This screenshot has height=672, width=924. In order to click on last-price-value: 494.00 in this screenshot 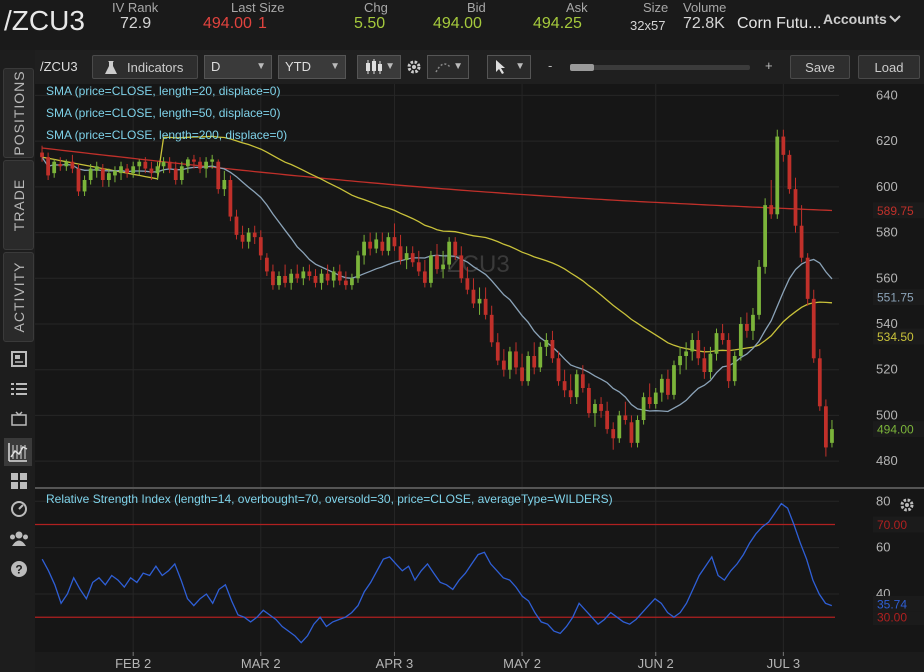, I will do `click(227, 23)`.